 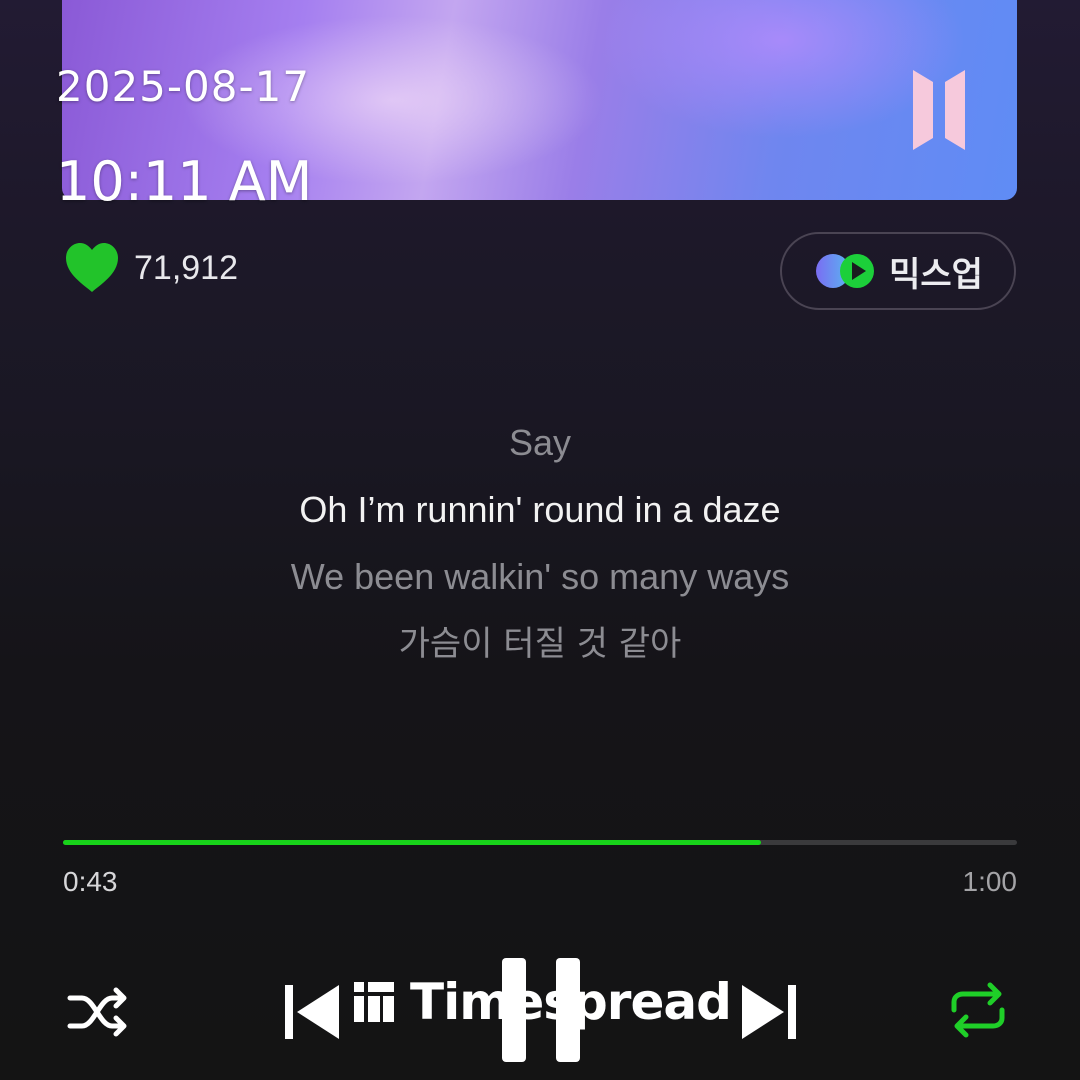 What do you see at coordinates (98, 1012) in the screenshot?
I see `shuffle-icon` at bounding box center [98, 1012].